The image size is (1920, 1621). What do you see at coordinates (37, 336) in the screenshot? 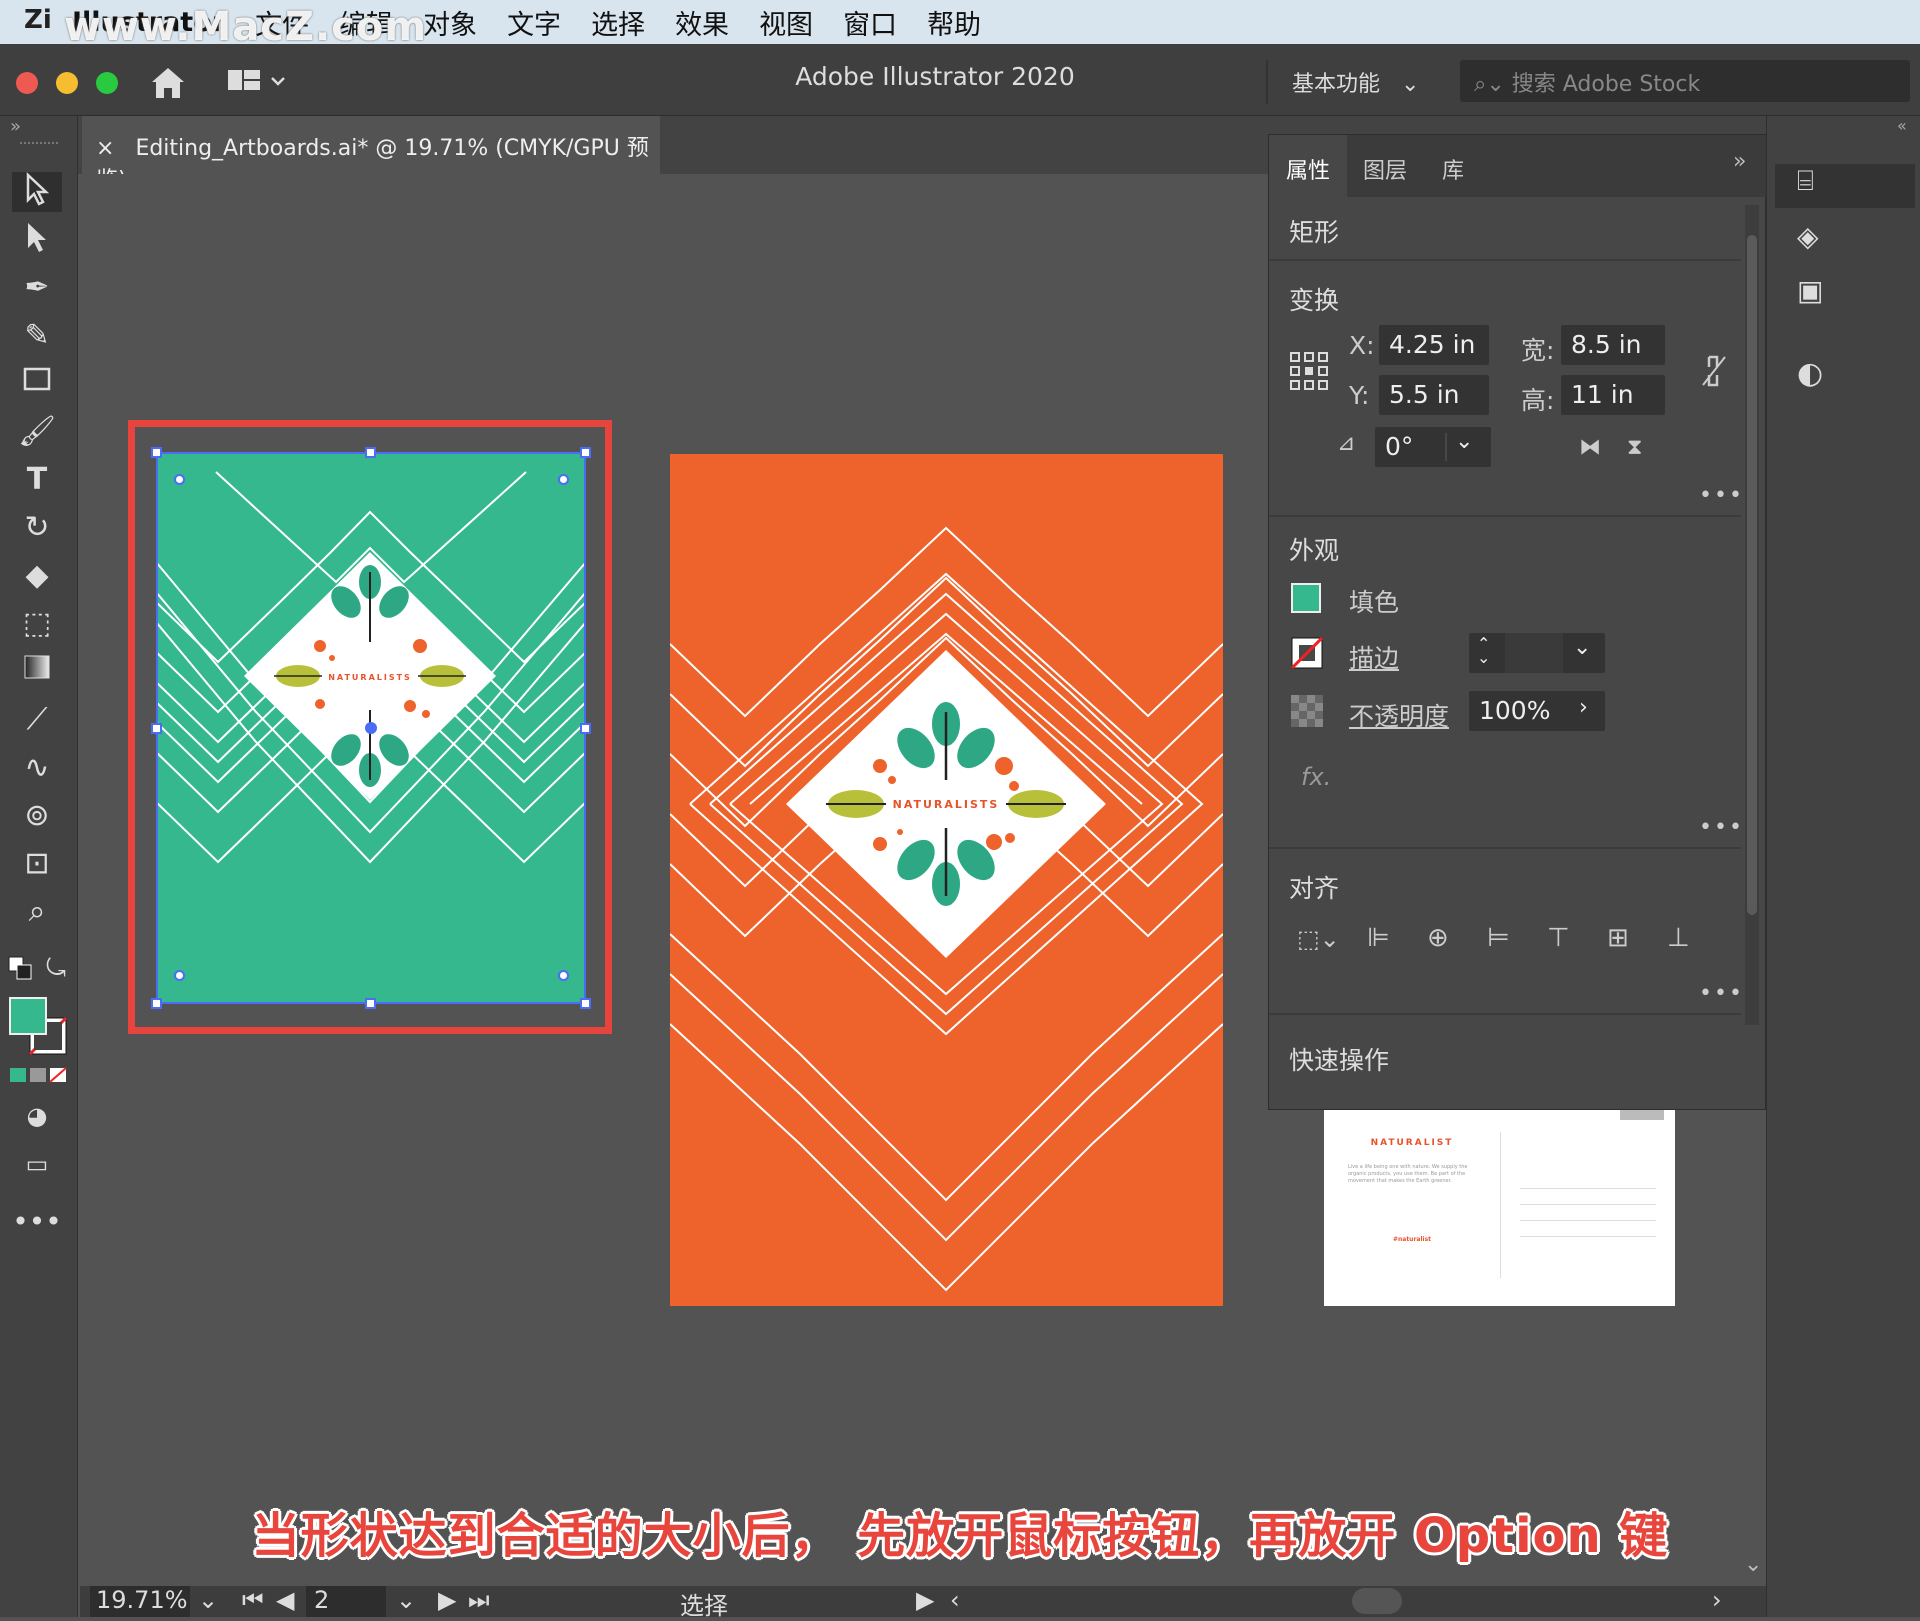
I see `curvature-tool-icon: ✎` at bounding box center [37, 336].